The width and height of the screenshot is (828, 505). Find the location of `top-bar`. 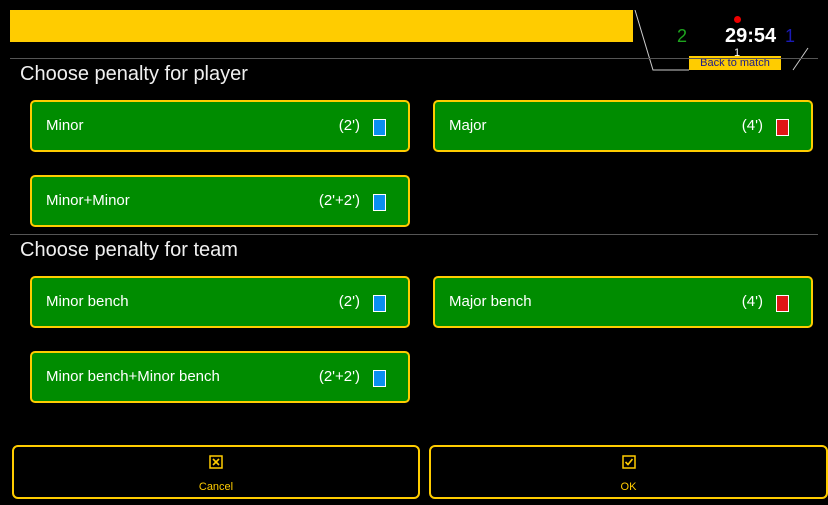

top-bar is located at coordinates (323, 26).